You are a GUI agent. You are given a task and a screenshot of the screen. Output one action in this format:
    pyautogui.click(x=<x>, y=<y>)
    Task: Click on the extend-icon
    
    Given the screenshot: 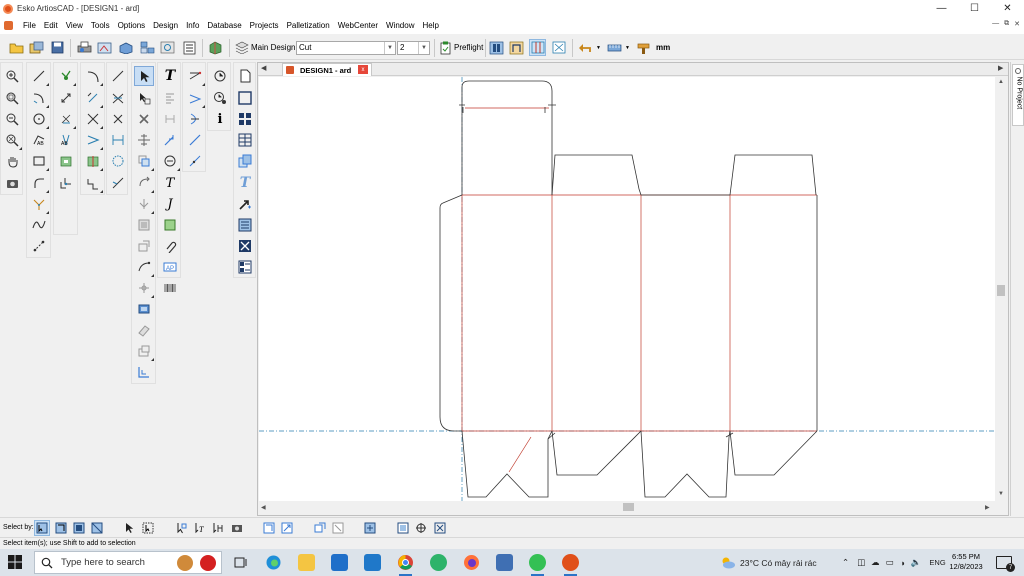 What is the action you would take?
    pyautogui.click(x=93, y=119)
    